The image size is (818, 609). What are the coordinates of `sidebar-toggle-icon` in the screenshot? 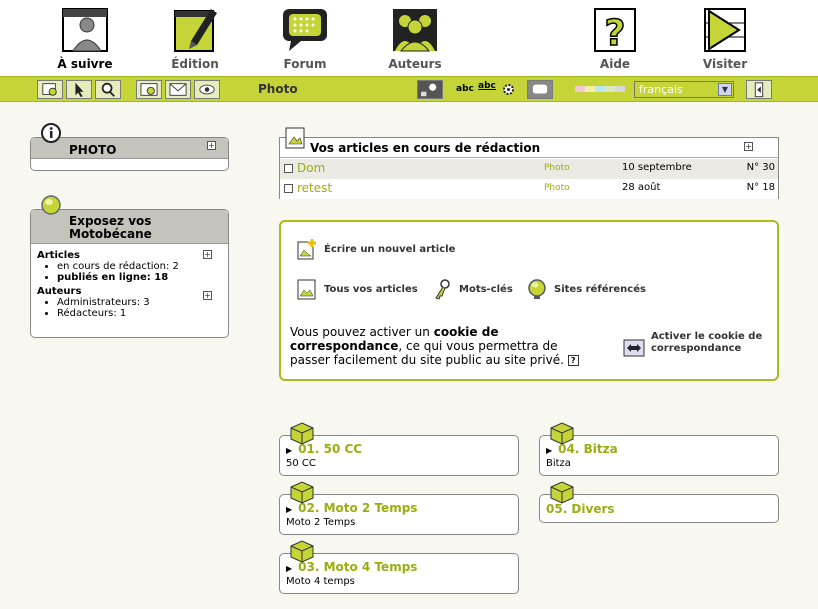 It's located at (759, 90).